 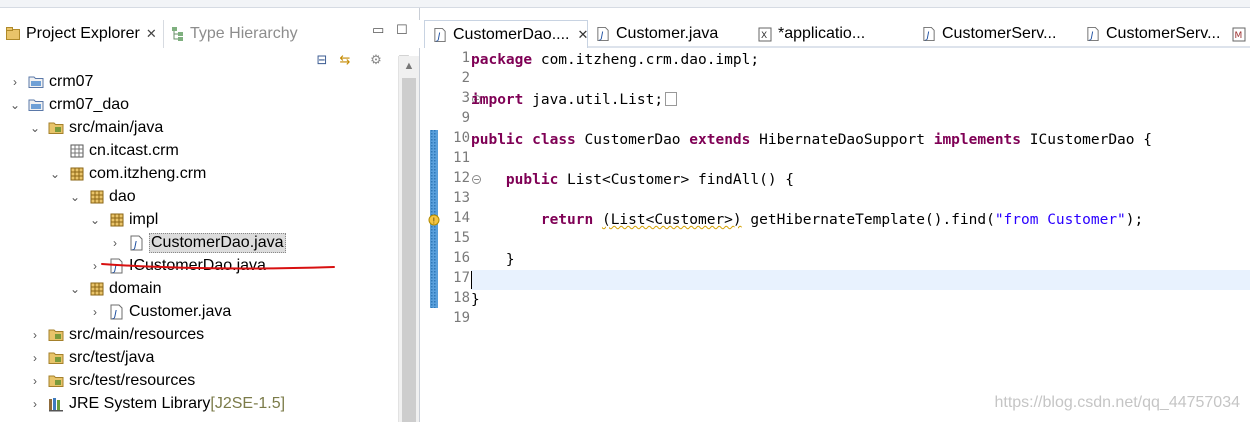 What do you see at coordinates (465, 78) in the screenshot?
I see `line-number: 2` at bounding box center [465, 78].